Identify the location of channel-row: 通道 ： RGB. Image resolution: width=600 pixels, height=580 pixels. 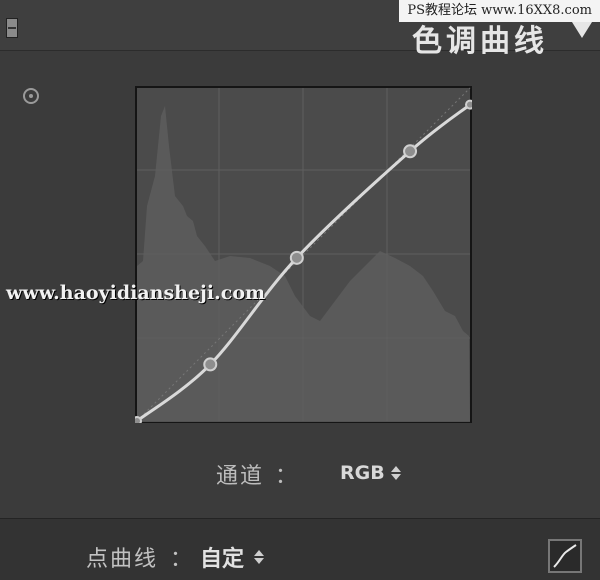
(300, 473).